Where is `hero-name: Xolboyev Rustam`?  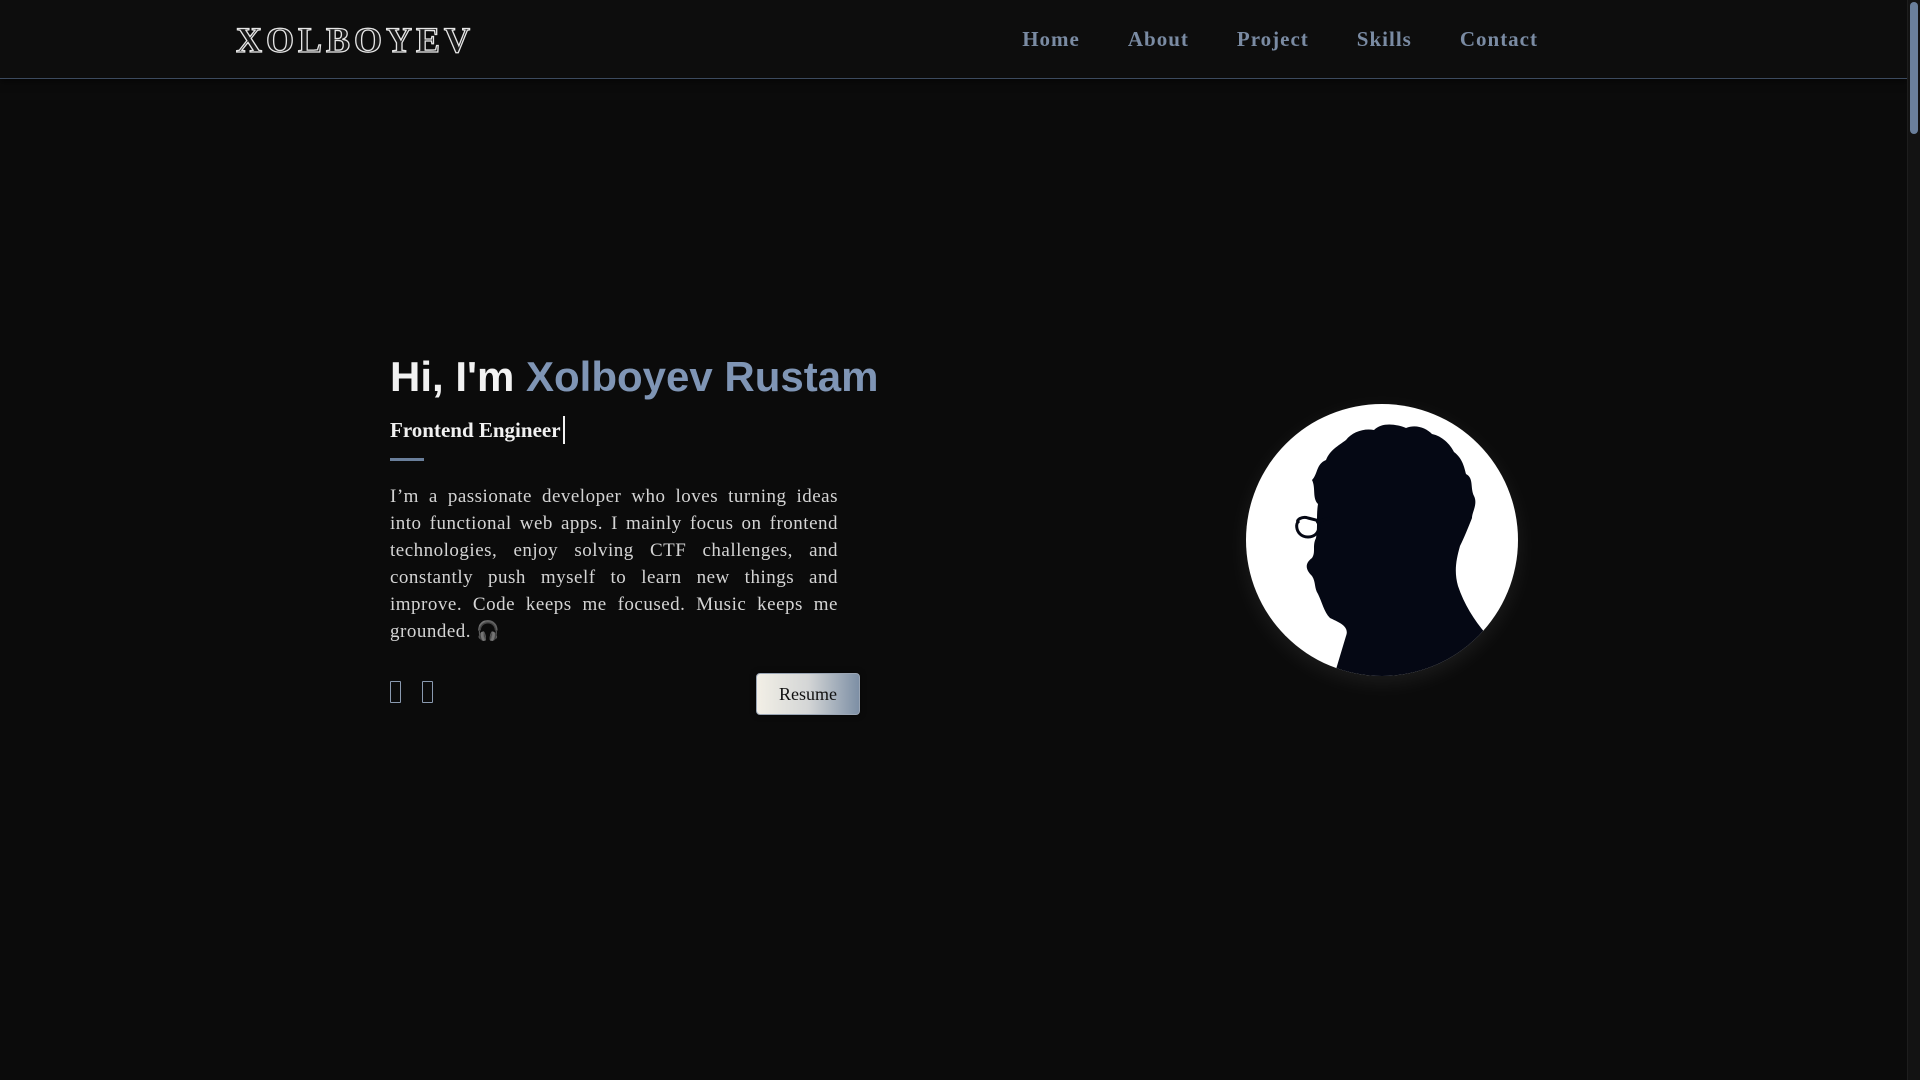 hero-name: Xolboyev Rustam is located at coordinates (702, 376).